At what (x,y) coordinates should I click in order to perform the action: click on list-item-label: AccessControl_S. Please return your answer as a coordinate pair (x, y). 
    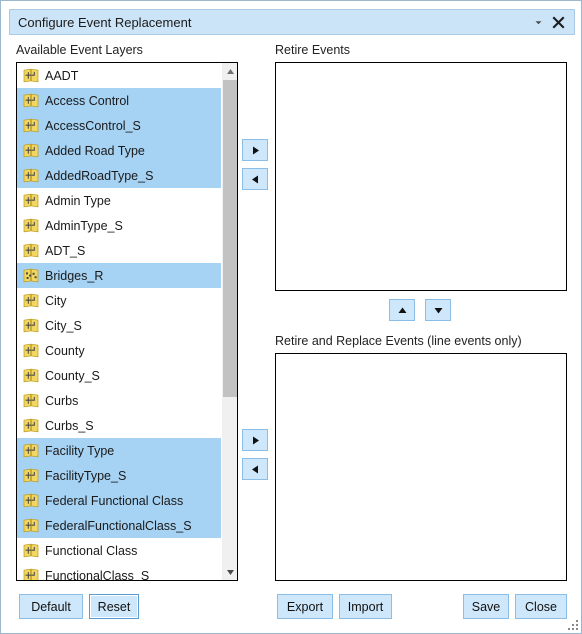
    Looking at the image, I should click on (93, 125).